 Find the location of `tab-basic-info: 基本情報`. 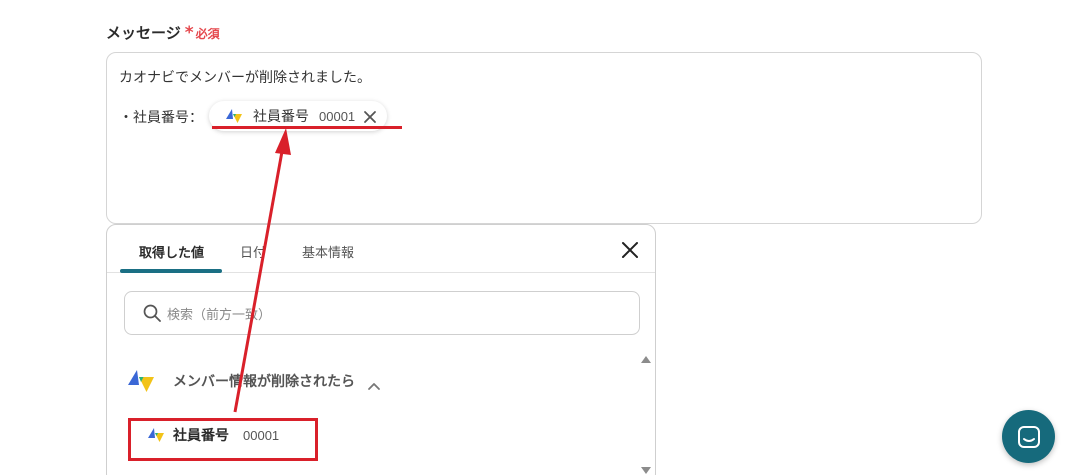

tab-basic-info: 基本情報 is located at coordinates (328, 251).